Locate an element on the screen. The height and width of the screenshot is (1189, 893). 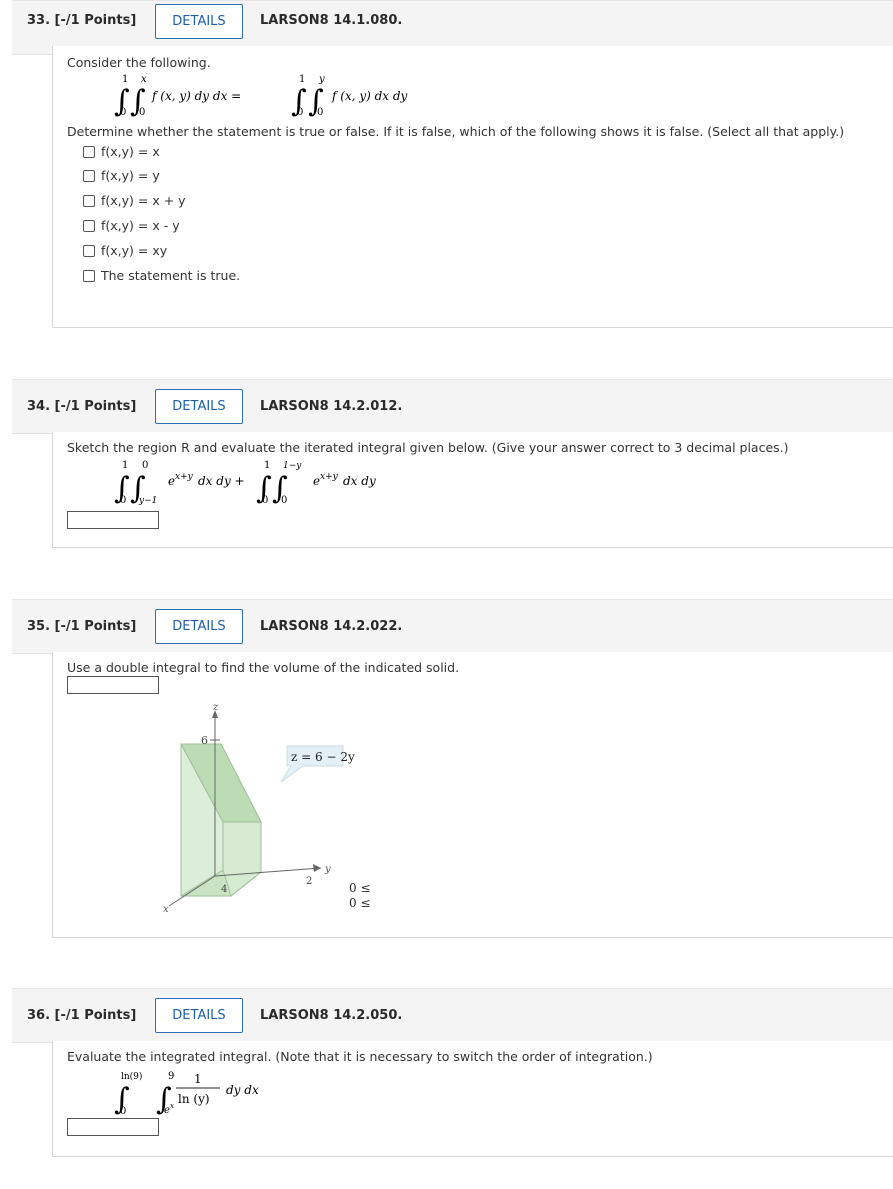
question-35-reference: LARSON8 14.2.022. is located at coordinates (331, 626).